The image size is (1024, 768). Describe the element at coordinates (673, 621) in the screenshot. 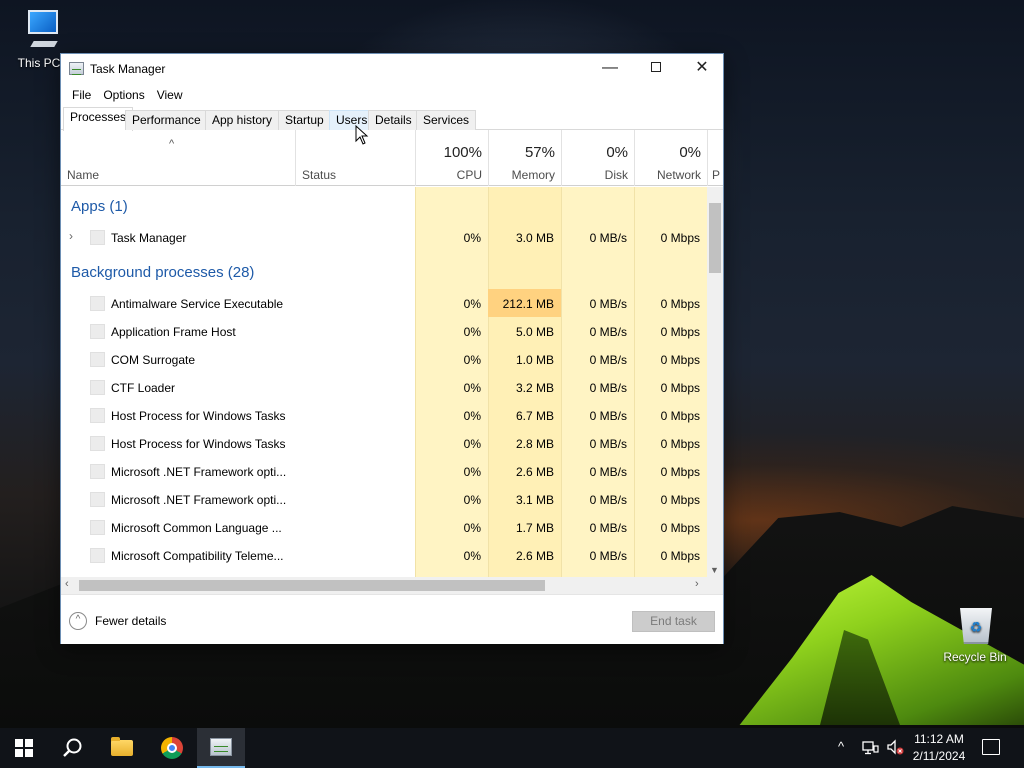

I see `end-task-button: End task` at that location.